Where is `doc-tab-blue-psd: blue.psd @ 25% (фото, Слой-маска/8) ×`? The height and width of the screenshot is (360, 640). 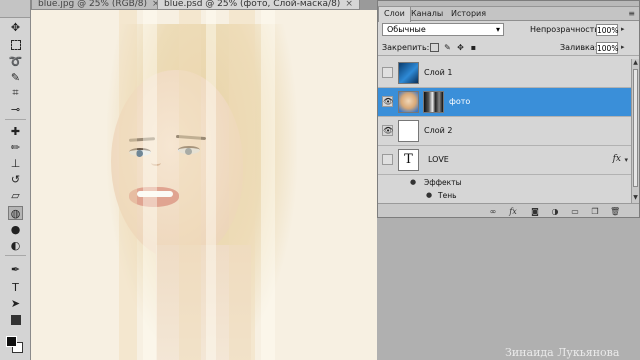
doc-tab-blue-psd: blue.psd @ 25% (фото, Слой-маска/8) × is located at coordinates (258, 5).